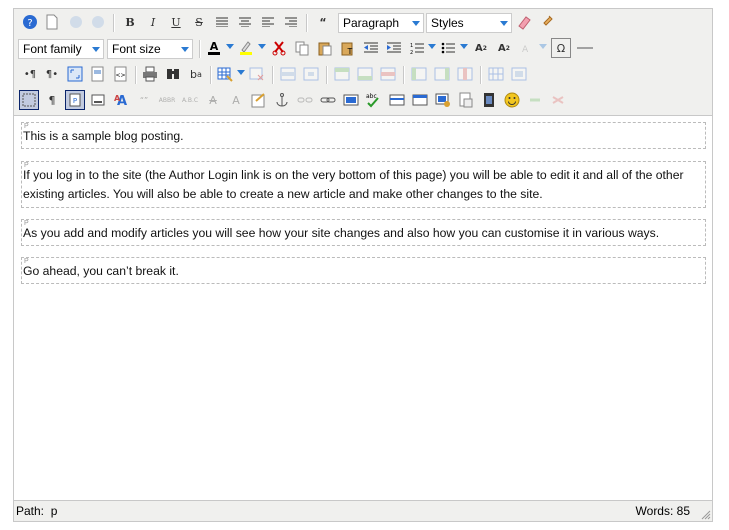 Image resolution: width=729 pixels, height=530 pixels. What do you see at coordinates (213, 100) in the screenshot?
I see `deletion-icon: A` at bounding box center [213, 100].